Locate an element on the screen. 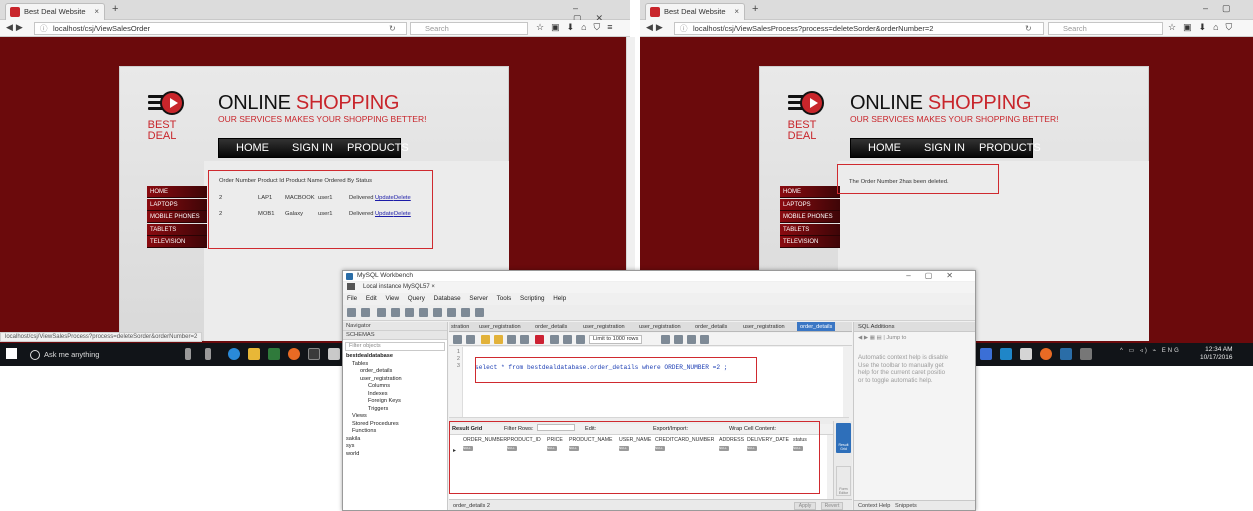  rollback-icon is located at coordinates (567, 339).